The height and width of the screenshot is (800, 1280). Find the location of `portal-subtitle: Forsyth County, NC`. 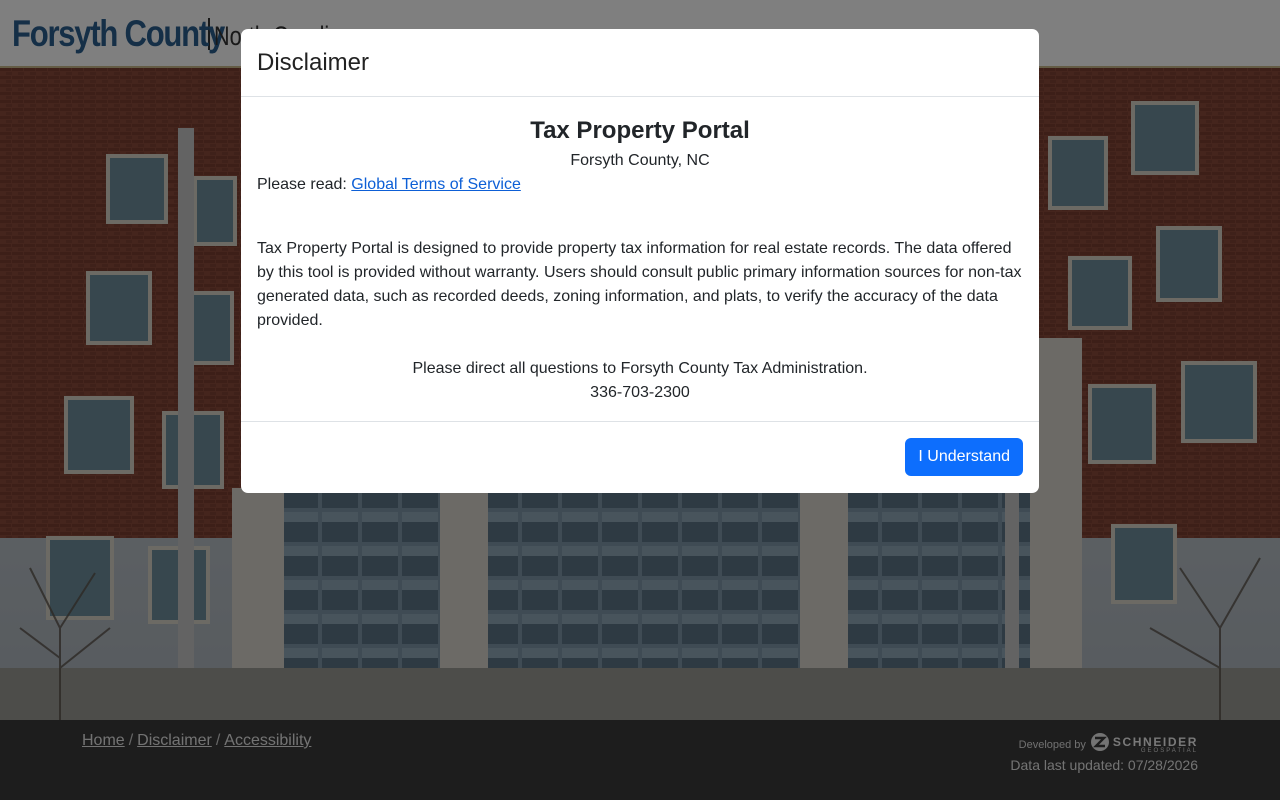

portal-subtitle: Forsyth County, NC is located at coordinates (640, 160).